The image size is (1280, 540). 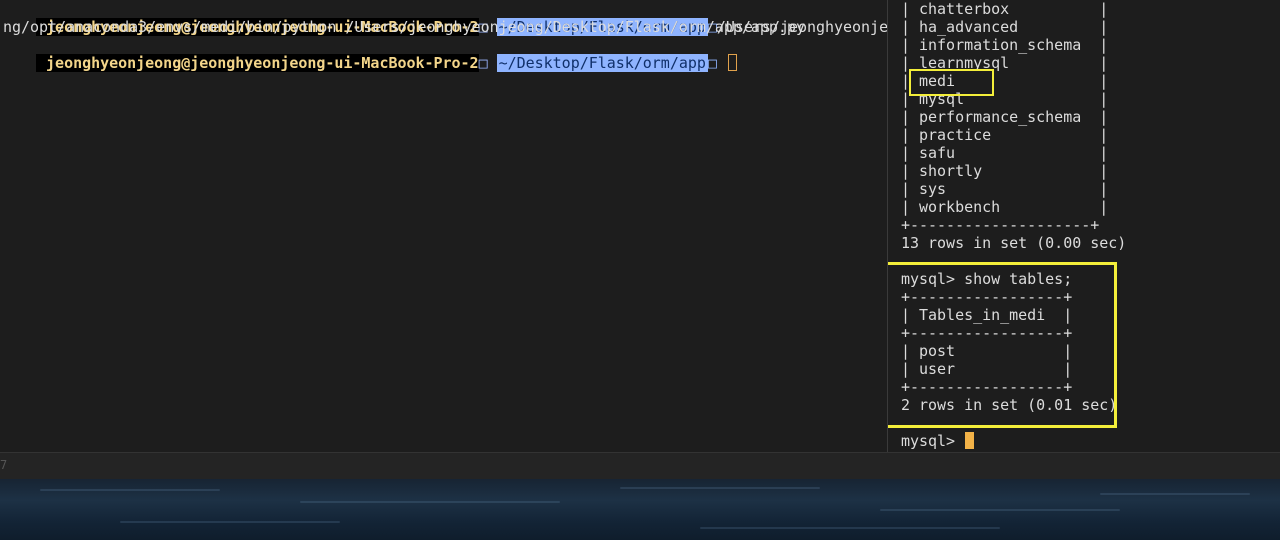 What do you see at coordinates (4, 465) in the screenshot?
I see `status-glyph: 7` at bounding box center [4, 465].